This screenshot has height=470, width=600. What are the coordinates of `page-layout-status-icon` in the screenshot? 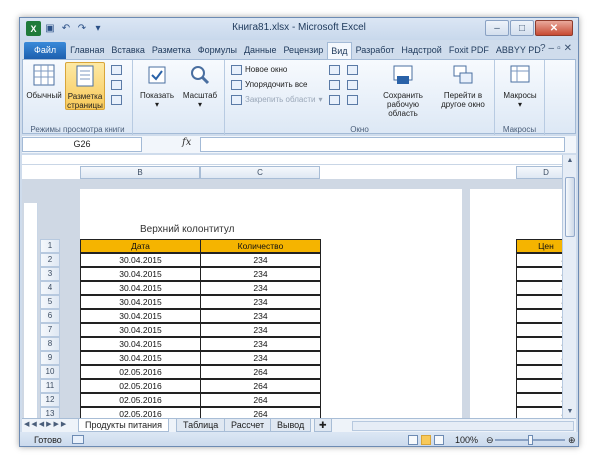 It's located at (426, 440).